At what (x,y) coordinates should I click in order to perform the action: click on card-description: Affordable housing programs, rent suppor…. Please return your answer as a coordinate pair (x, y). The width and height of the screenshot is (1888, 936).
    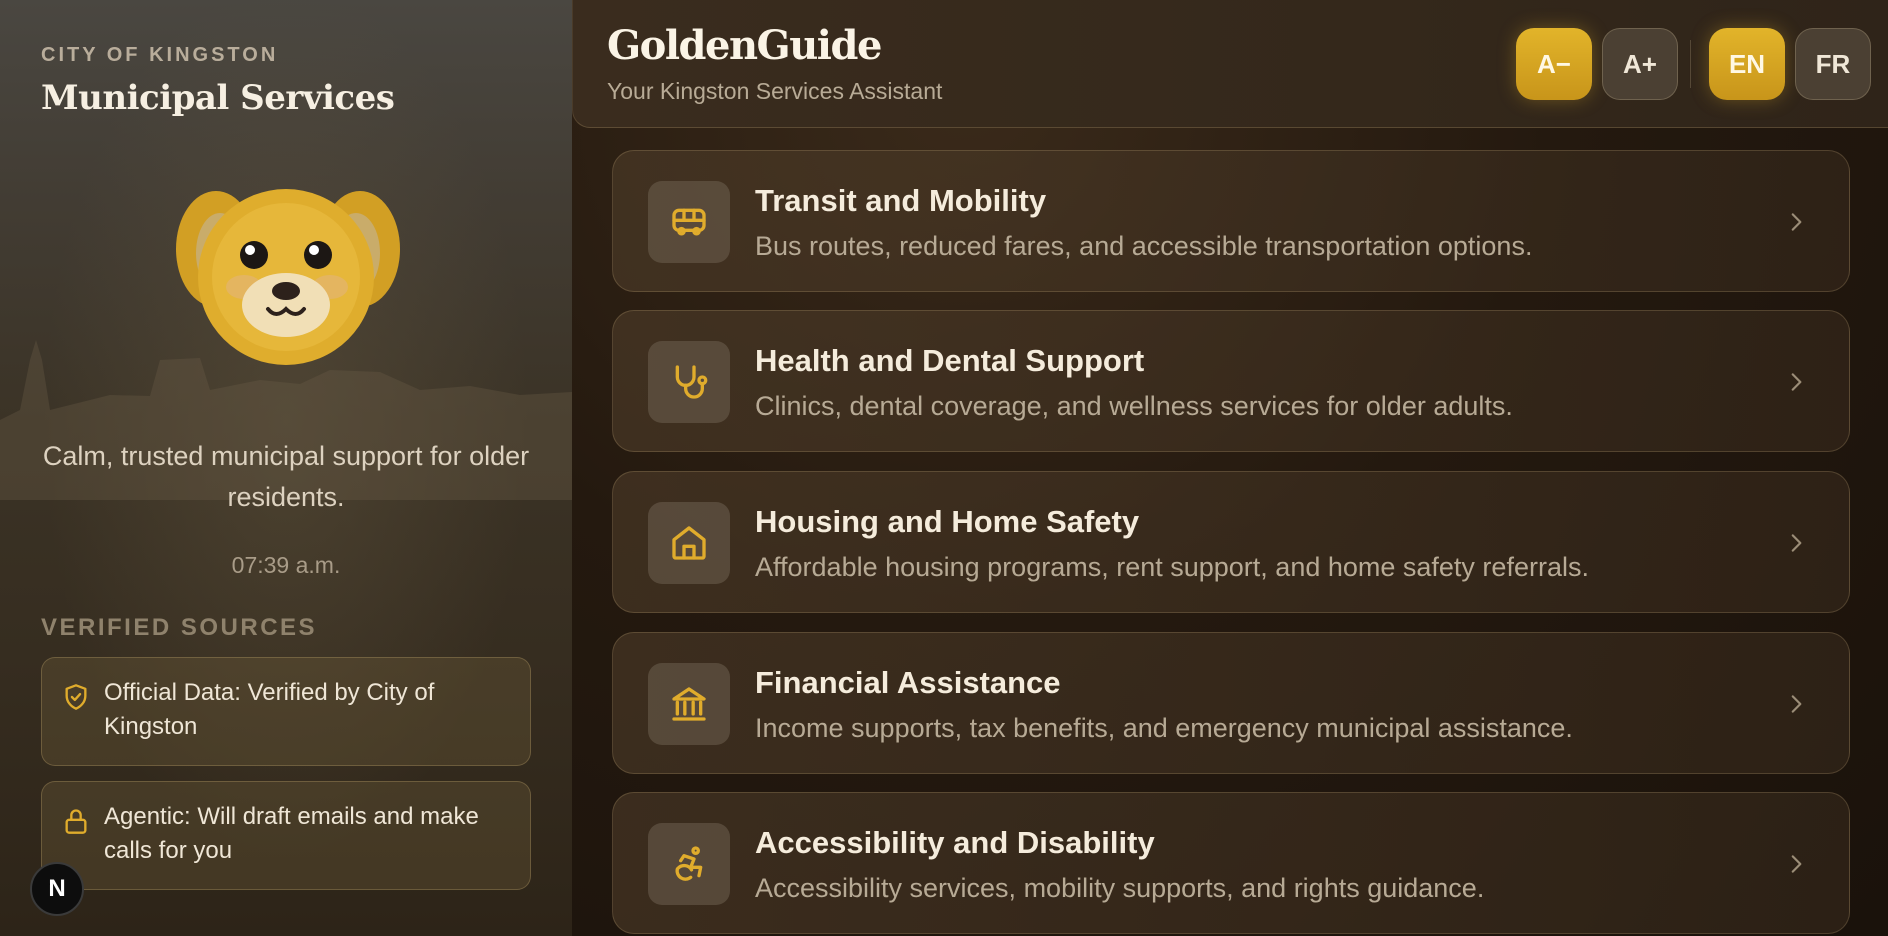
    Looking at the image, I should click on (1172, 567).